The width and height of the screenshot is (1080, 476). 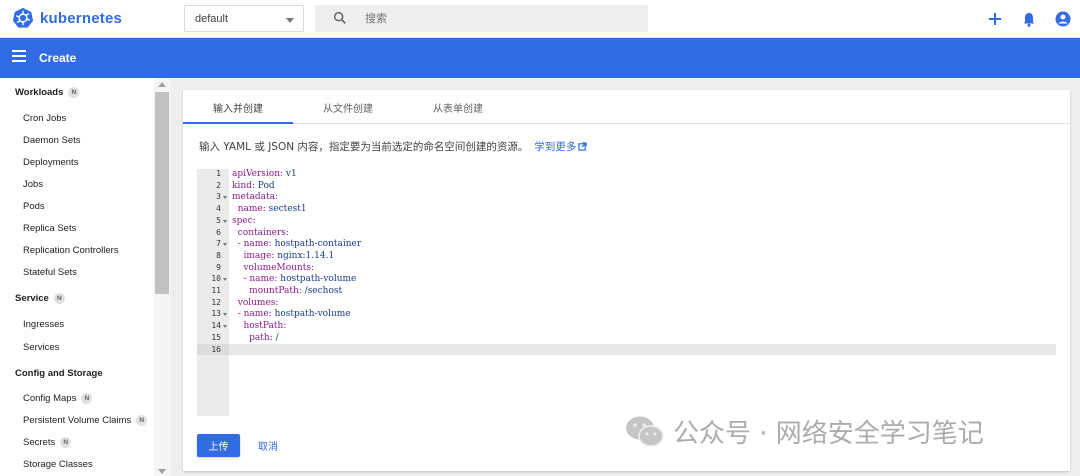 I want to click on account-button, so click(x=1063, y=19).